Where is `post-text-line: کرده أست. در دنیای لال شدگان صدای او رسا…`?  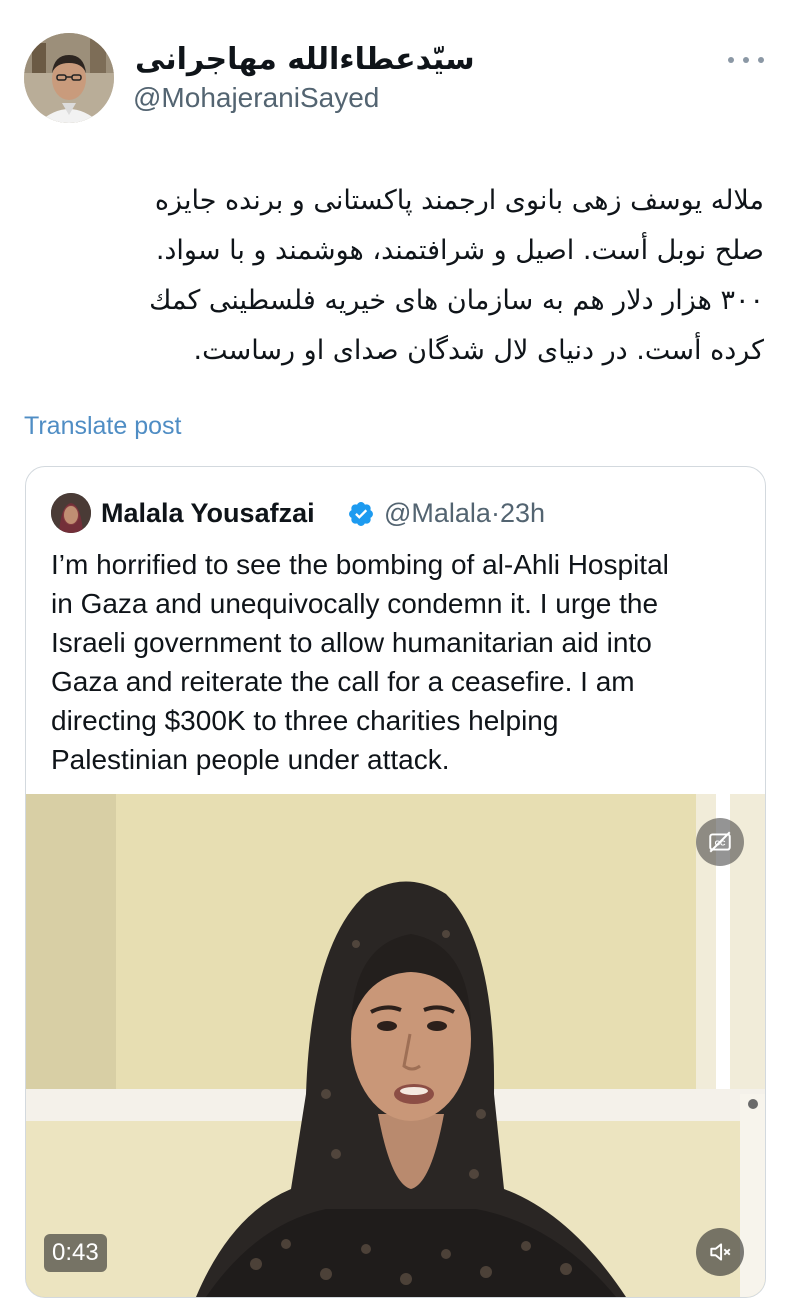
post-text-line: کرده أست. در دنیای لال شدگان صدای او رسا… is located at coordinates (478, 350).